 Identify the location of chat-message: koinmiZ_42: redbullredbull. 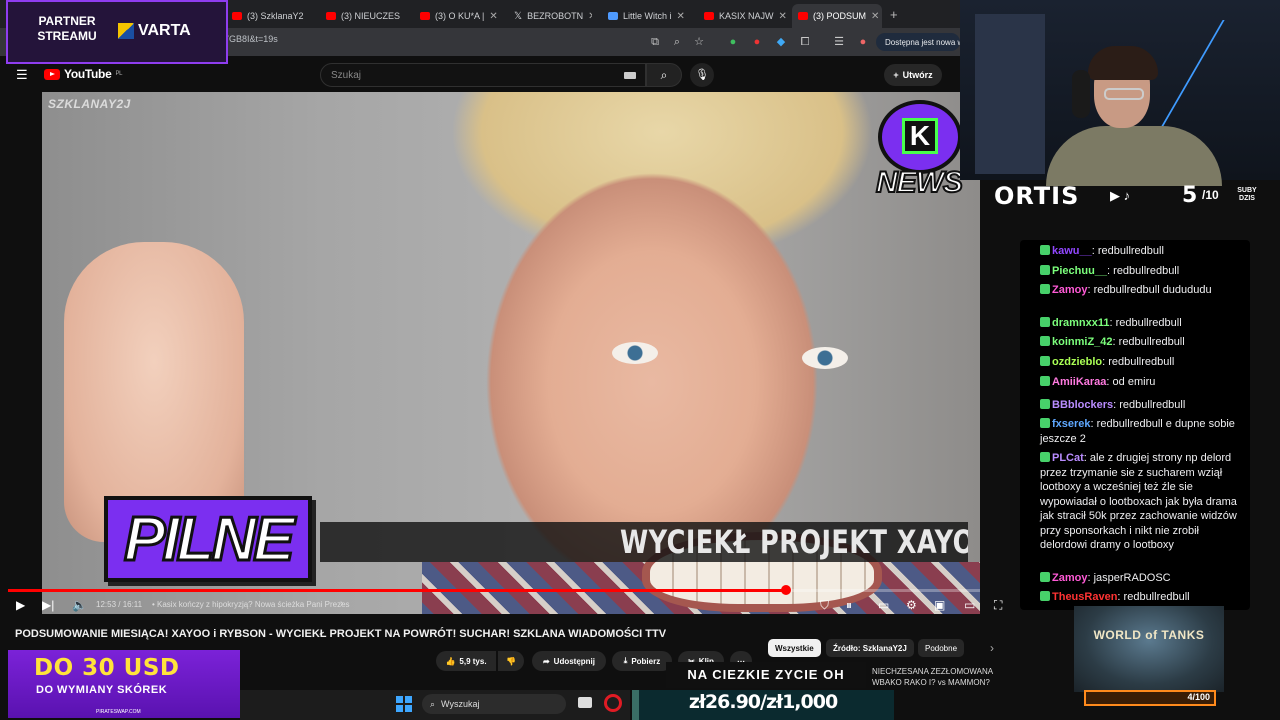
(1142, 342).